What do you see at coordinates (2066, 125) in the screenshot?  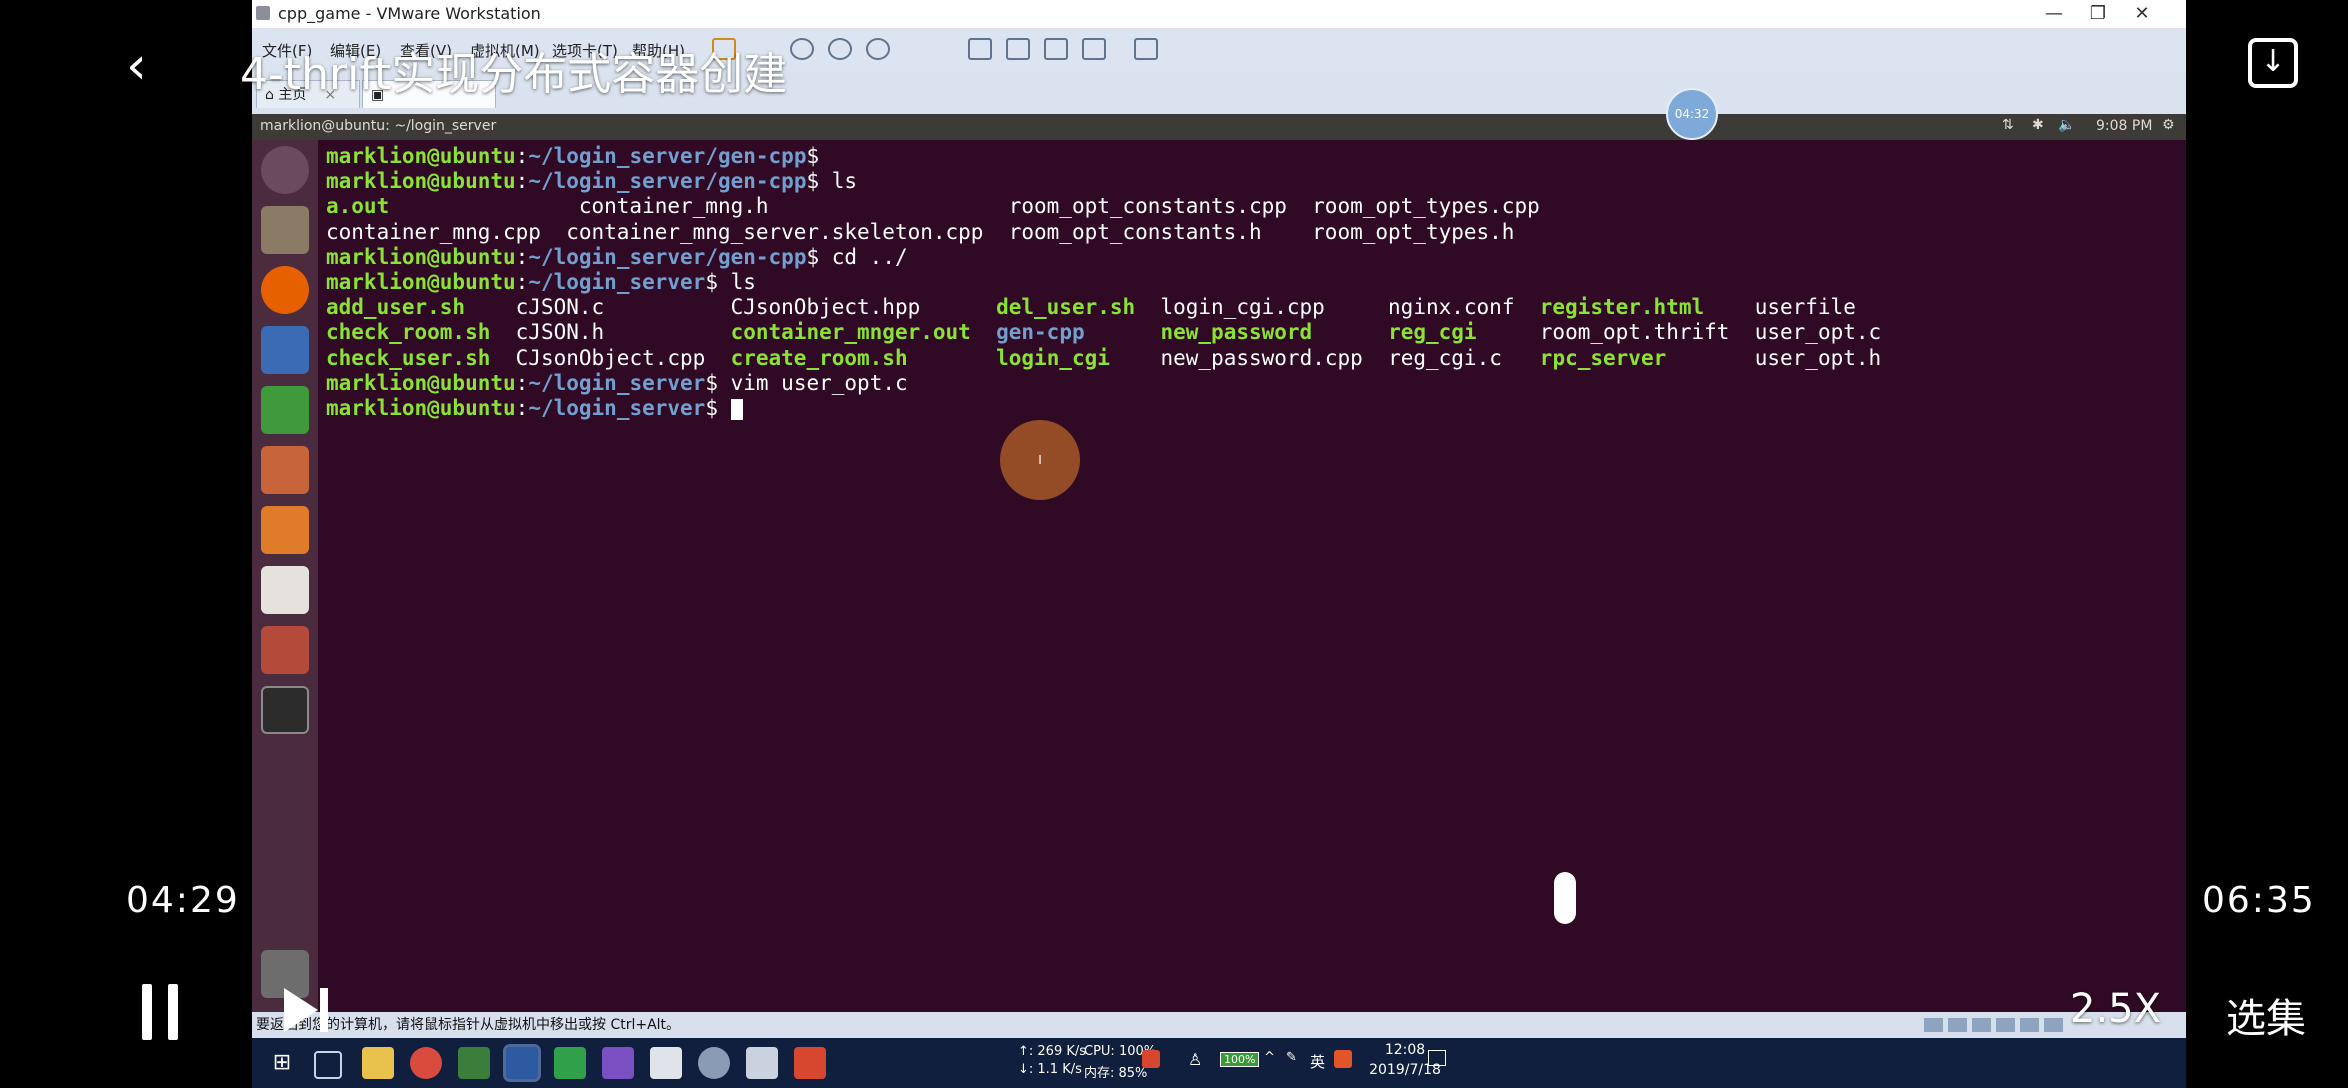 I see `volume-icon: 🔈` at bounding box center [2066, 125].